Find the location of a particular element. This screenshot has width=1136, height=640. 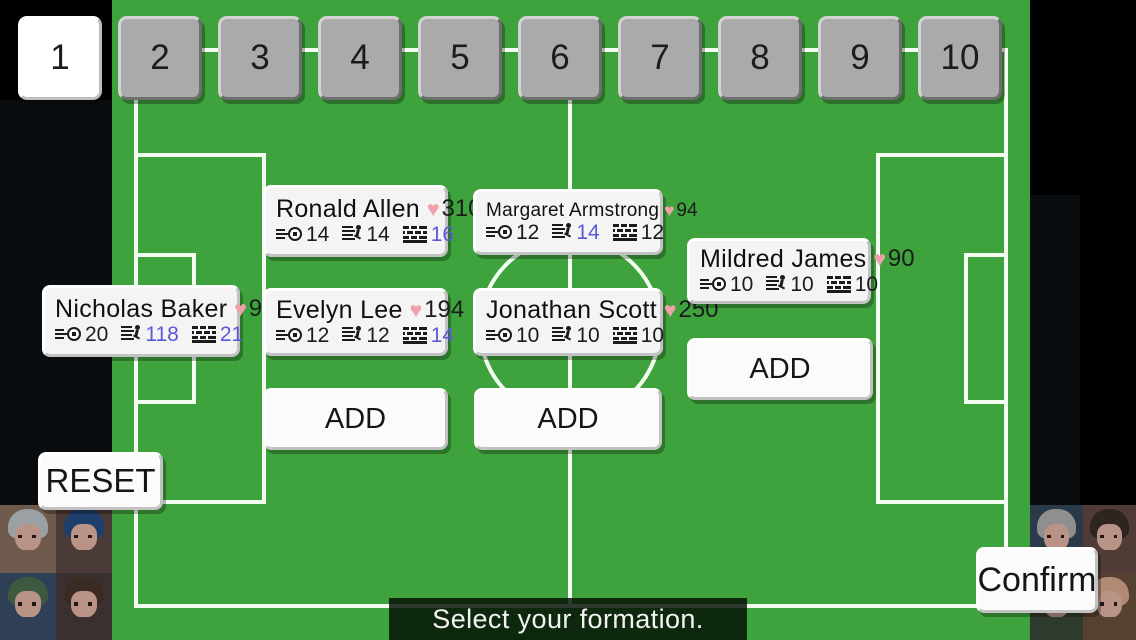

formation-tab-8: 8 is located at coordinates (760, 58).